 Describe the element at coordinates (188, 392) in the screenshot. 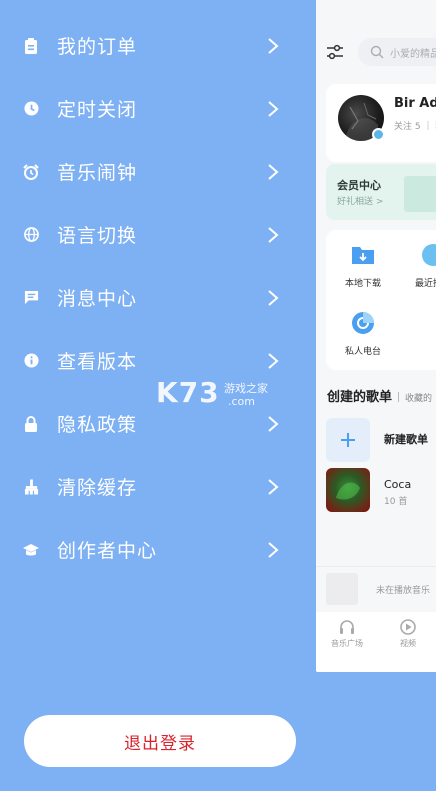

I see `watermark-logo: K73` at that location.